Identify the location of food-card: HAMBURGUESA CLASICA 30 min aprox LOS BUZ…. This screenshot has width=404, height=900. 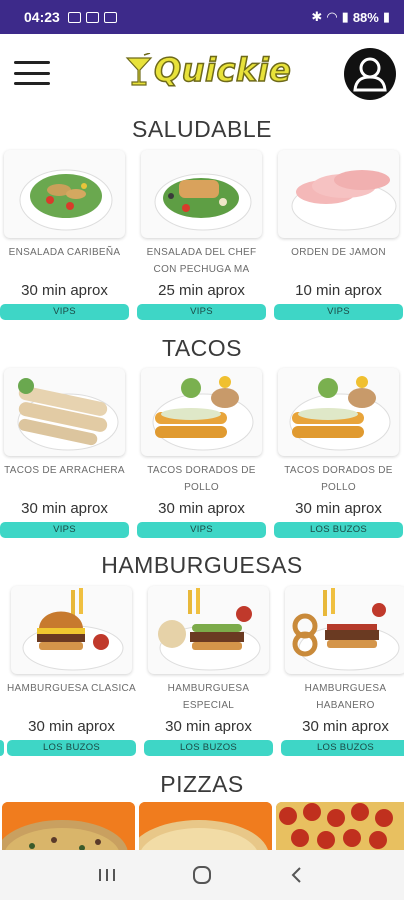
(71, 672).